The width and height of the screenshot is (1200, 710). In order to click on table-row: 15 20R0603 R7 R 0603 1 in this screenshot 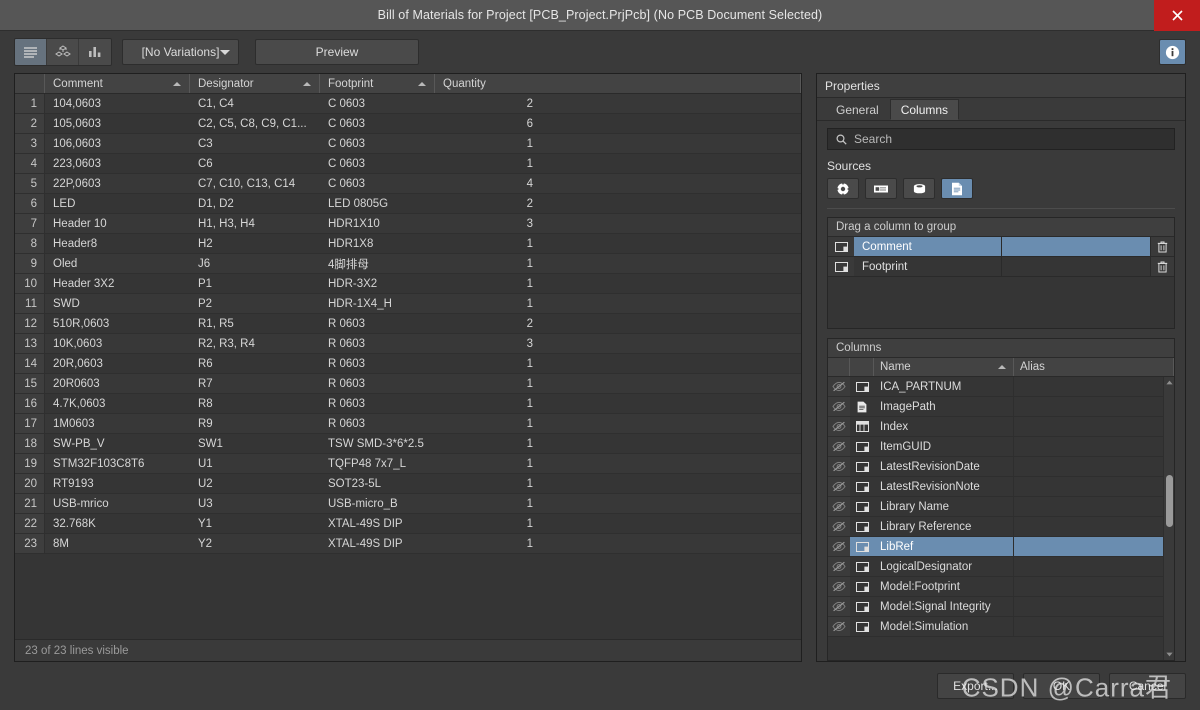, I will do `click(408, 384)`.